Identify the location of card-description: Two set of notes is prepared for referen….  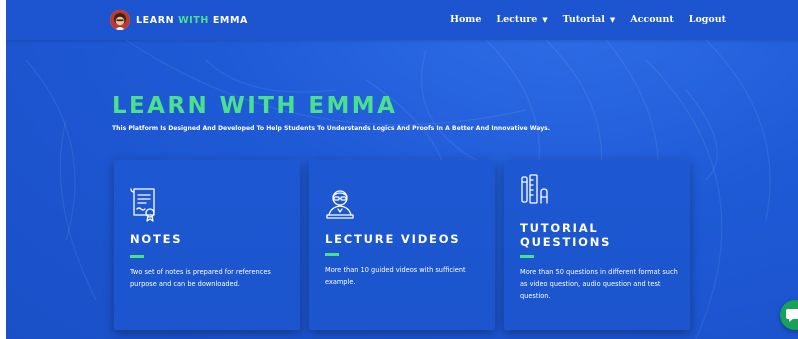
(200, 278).